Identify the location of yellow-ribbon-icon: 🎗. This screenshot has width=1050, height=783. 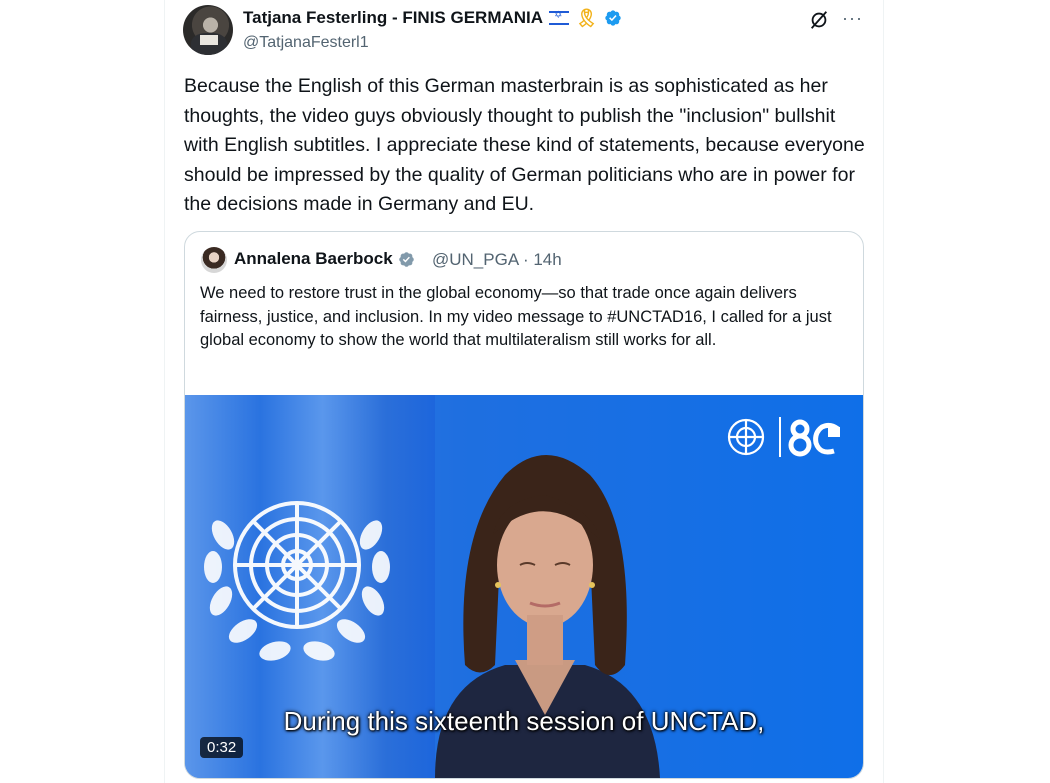
(586, 18).